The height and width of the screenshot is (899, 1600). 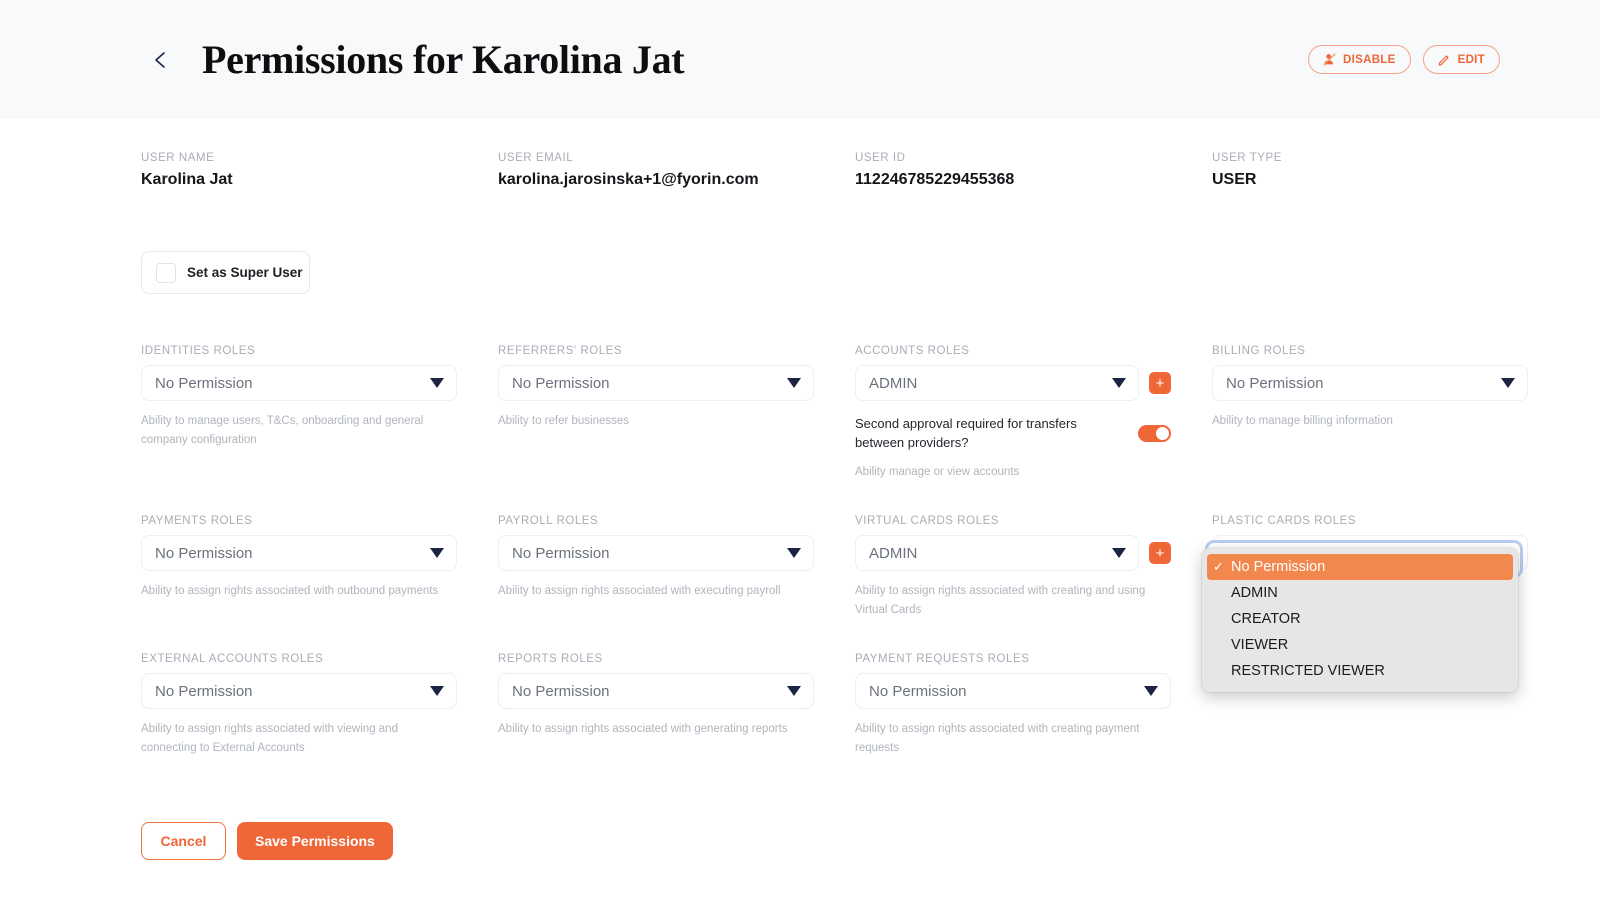 What do you see at coordinates (1154, 433) in the screenshot?
I see `second-approval-toggle` at bounding box center [1154, 433].